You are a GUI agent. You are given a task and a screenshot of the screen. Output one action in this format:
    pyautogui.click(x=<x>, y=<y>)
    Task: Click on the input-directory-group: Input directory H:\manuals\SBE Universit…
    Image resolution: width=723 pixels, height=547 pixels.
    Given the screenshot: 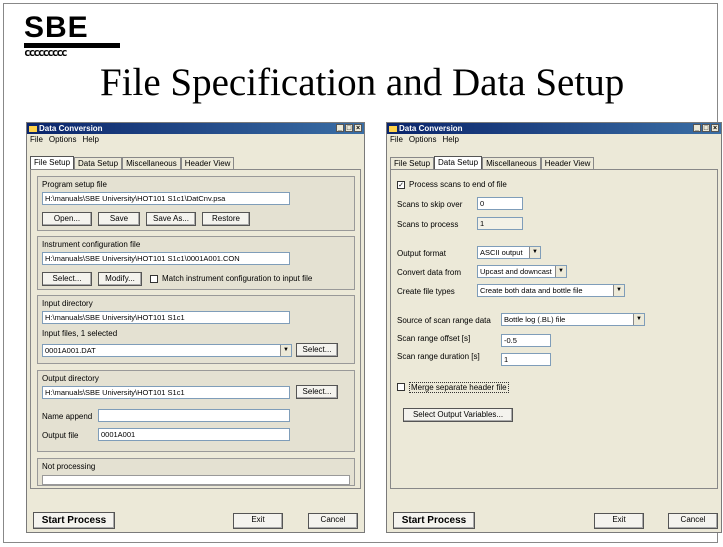 What is the action you would take?
    pyautogui.click(x=196, y=329)
    